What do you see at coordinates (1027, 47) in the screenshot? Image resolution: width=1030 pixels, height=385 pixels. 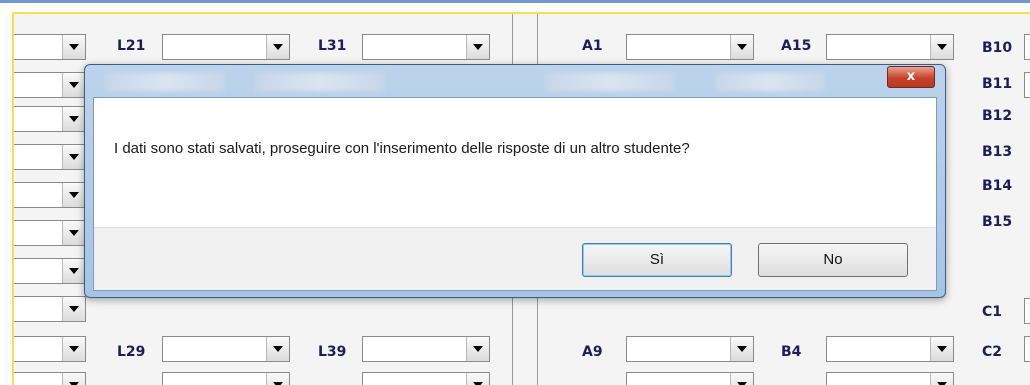 I see `field-b10` at bounding box center [1027, 47].